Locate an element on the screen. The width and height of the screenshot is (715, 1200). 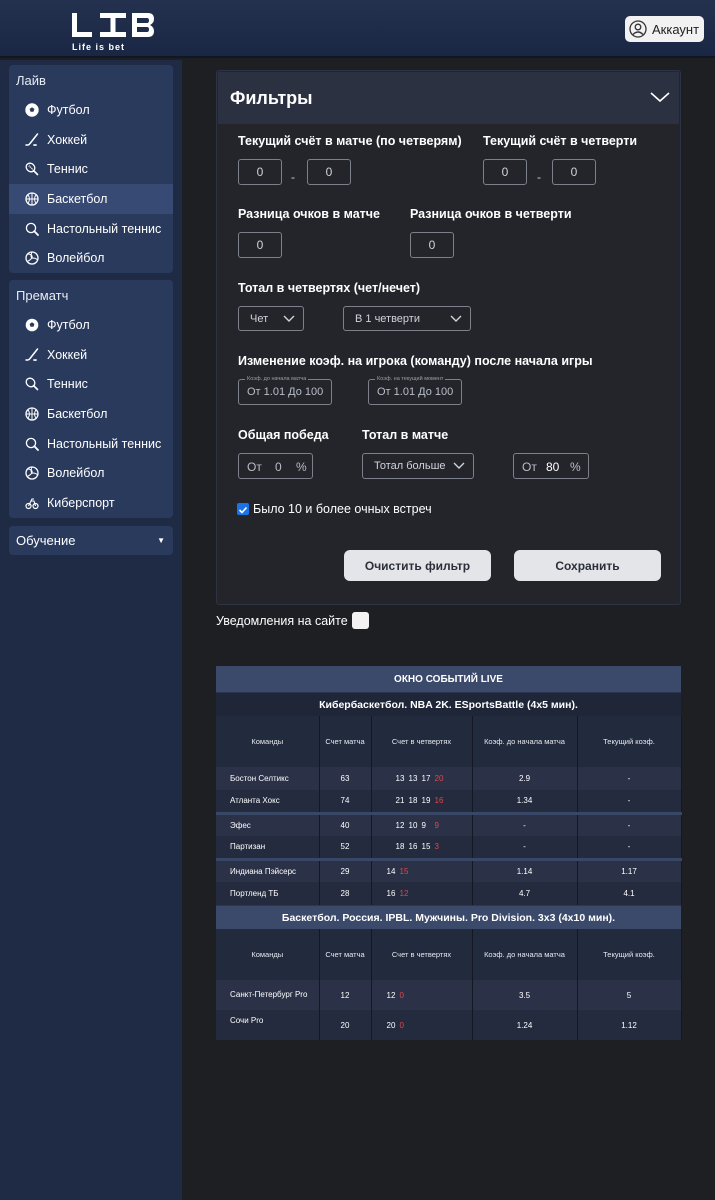
quarter-scores: 16 12 is located at coordinates (422, 893).